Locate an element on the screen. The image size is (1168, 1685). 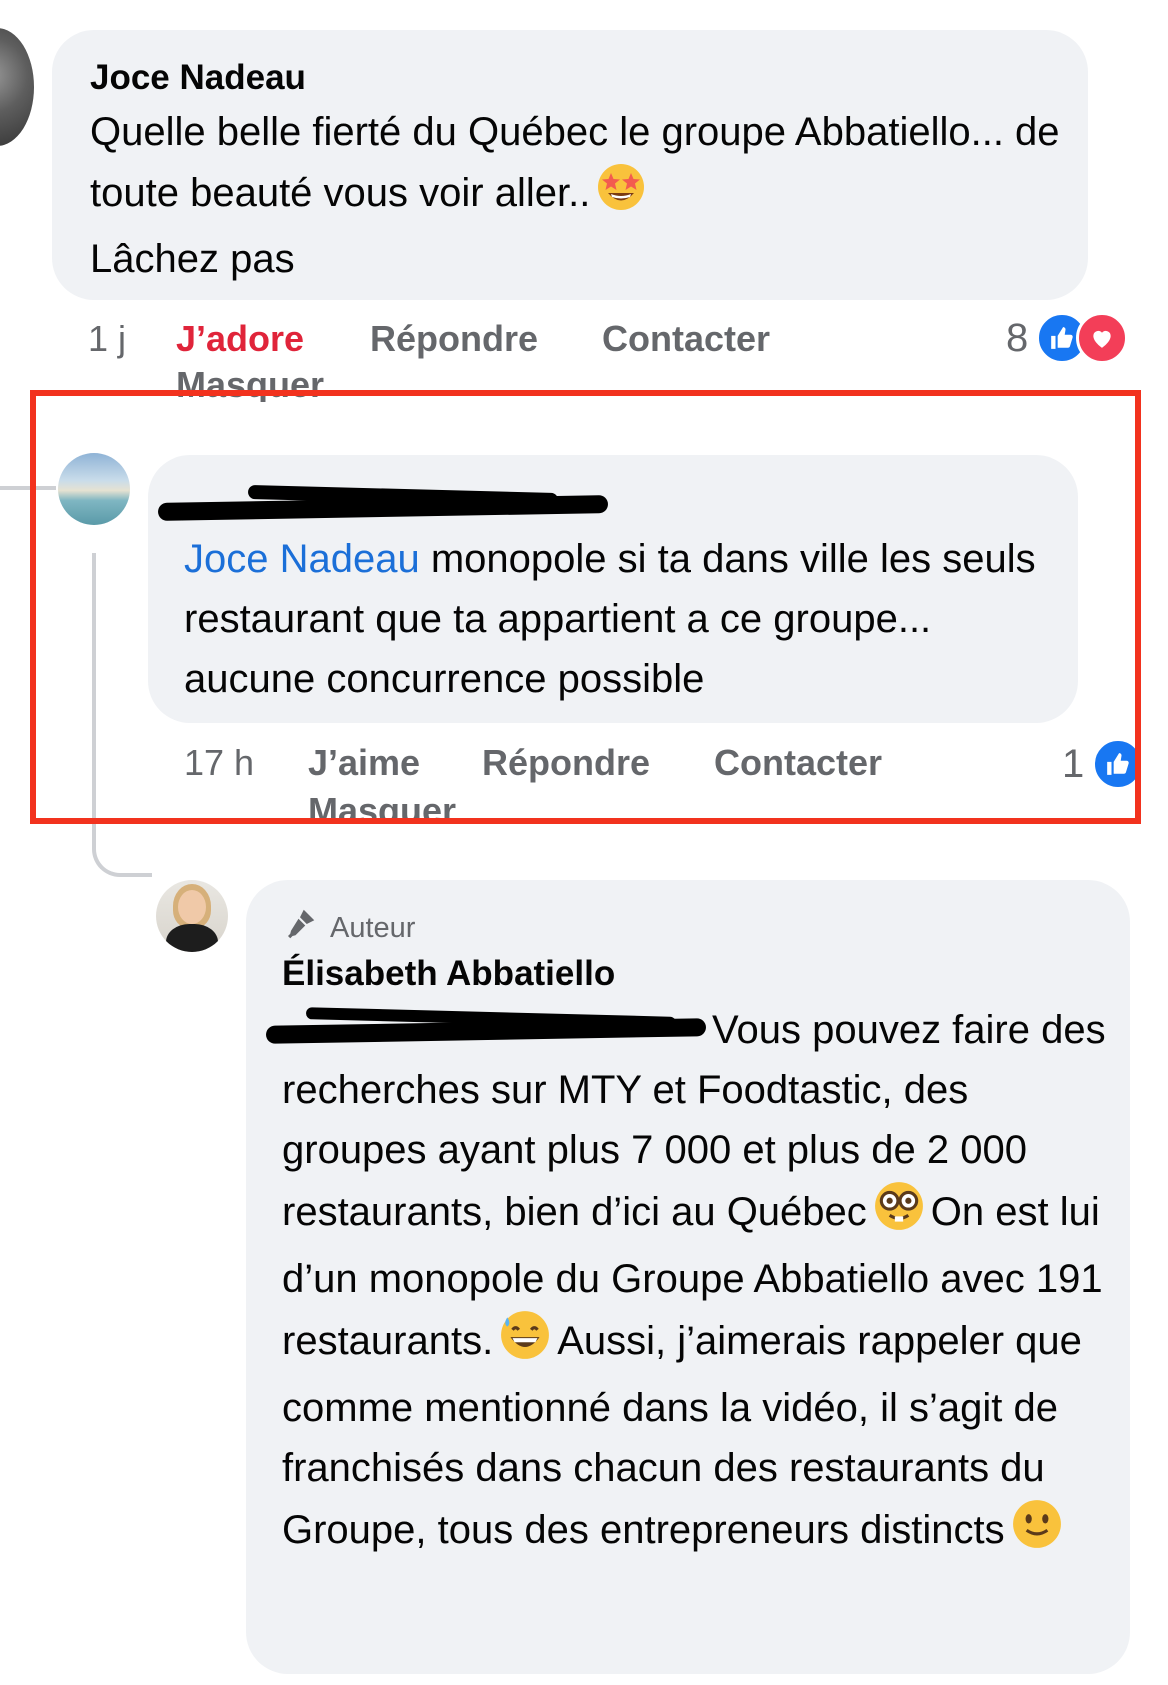
slightly-smiling-emoji is located at coordinates (1037, 1532).